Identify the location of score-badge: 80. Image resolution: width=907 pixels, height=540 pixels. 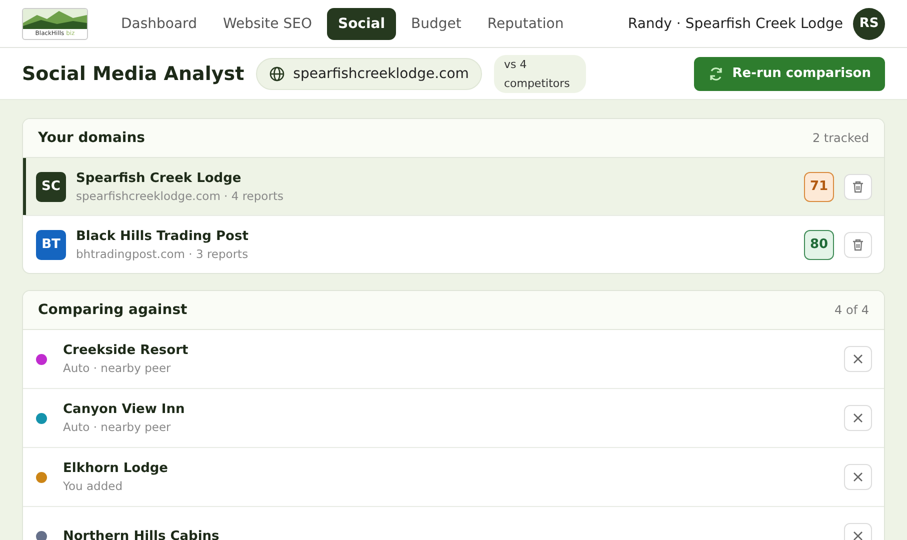
(819, 245).